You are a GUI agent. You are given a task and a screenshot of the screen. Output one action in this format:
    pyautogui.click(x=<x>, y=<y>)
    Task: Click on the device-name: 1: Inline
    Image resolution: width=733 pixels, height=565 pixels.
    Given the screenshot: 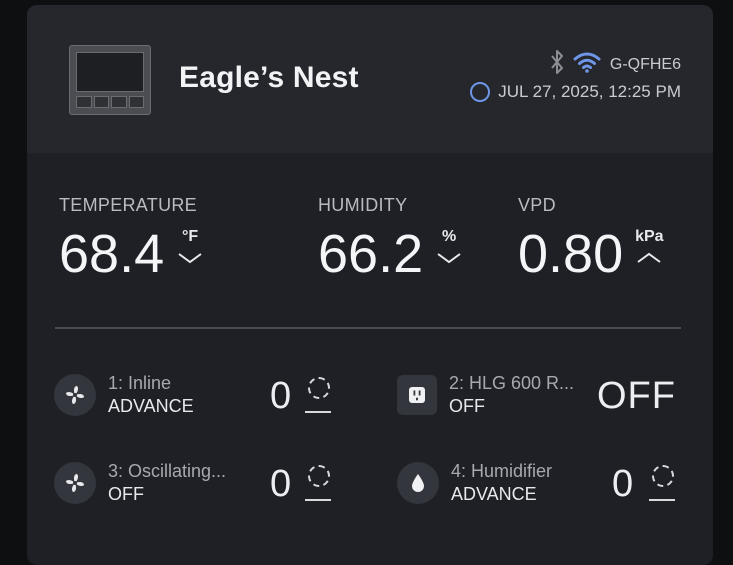 What is the action you would take?
    pyautogui.click(x=140, y=383)
    